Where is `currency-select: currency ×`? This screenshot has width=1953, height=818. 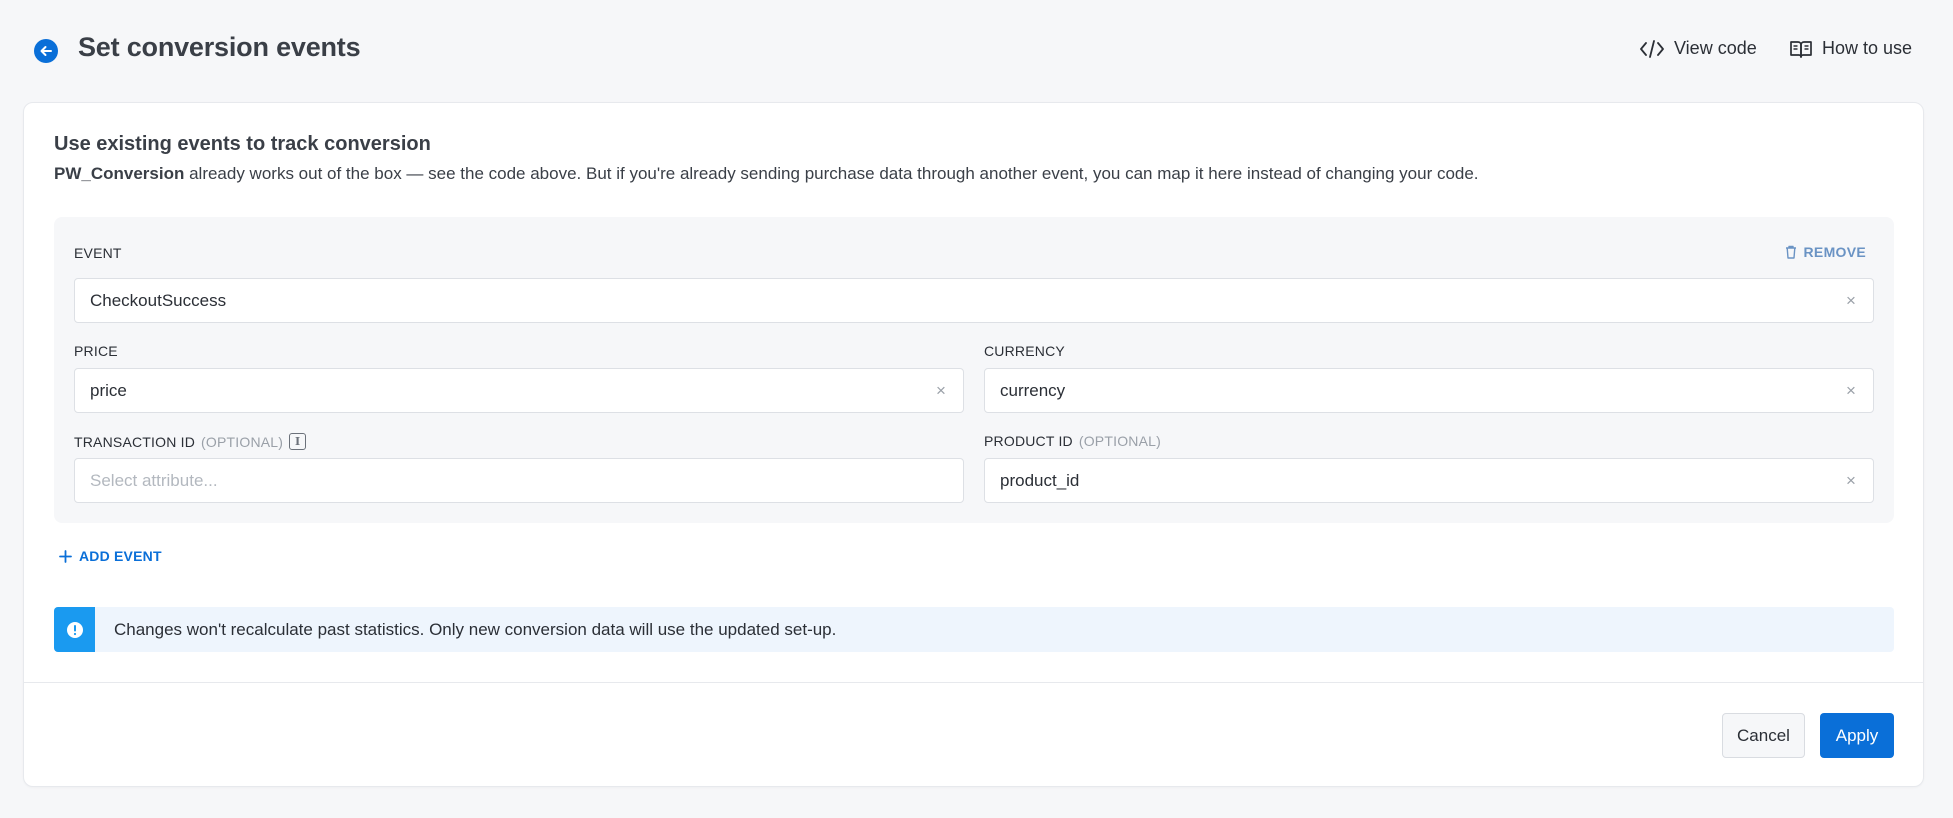 currency-select: currency × is located at coordinates (1429, 390).